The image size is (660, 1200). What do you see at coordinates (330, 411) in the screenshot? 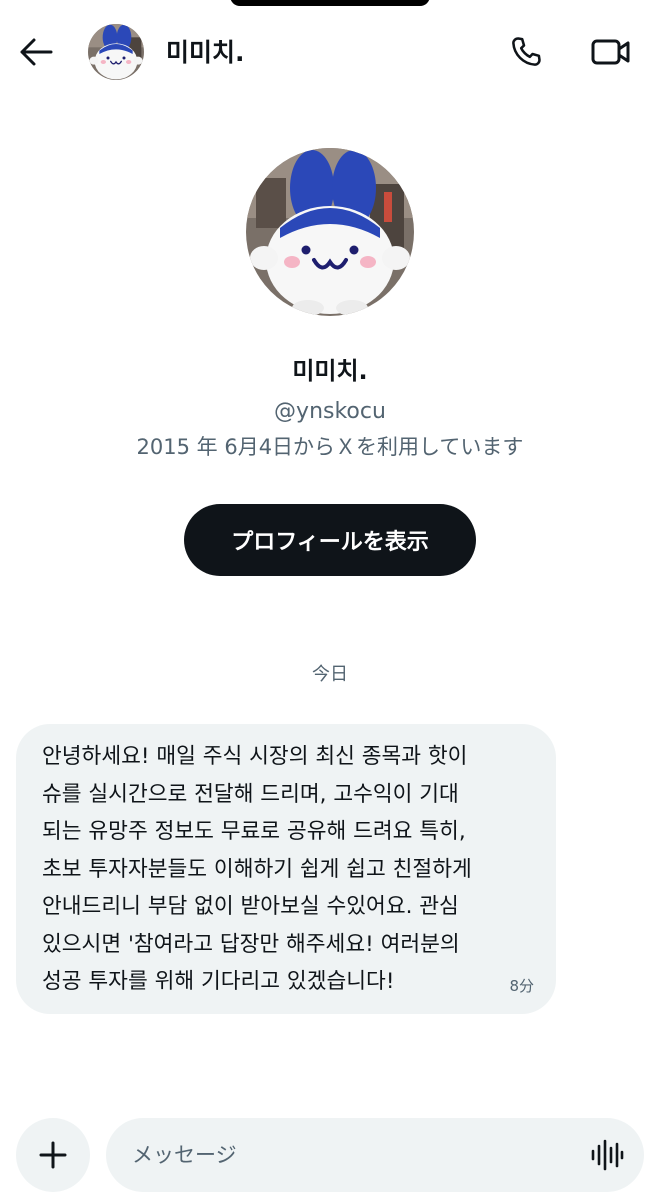
I see `profile-handle: @ynskocu` at bounding box center [330, 411].